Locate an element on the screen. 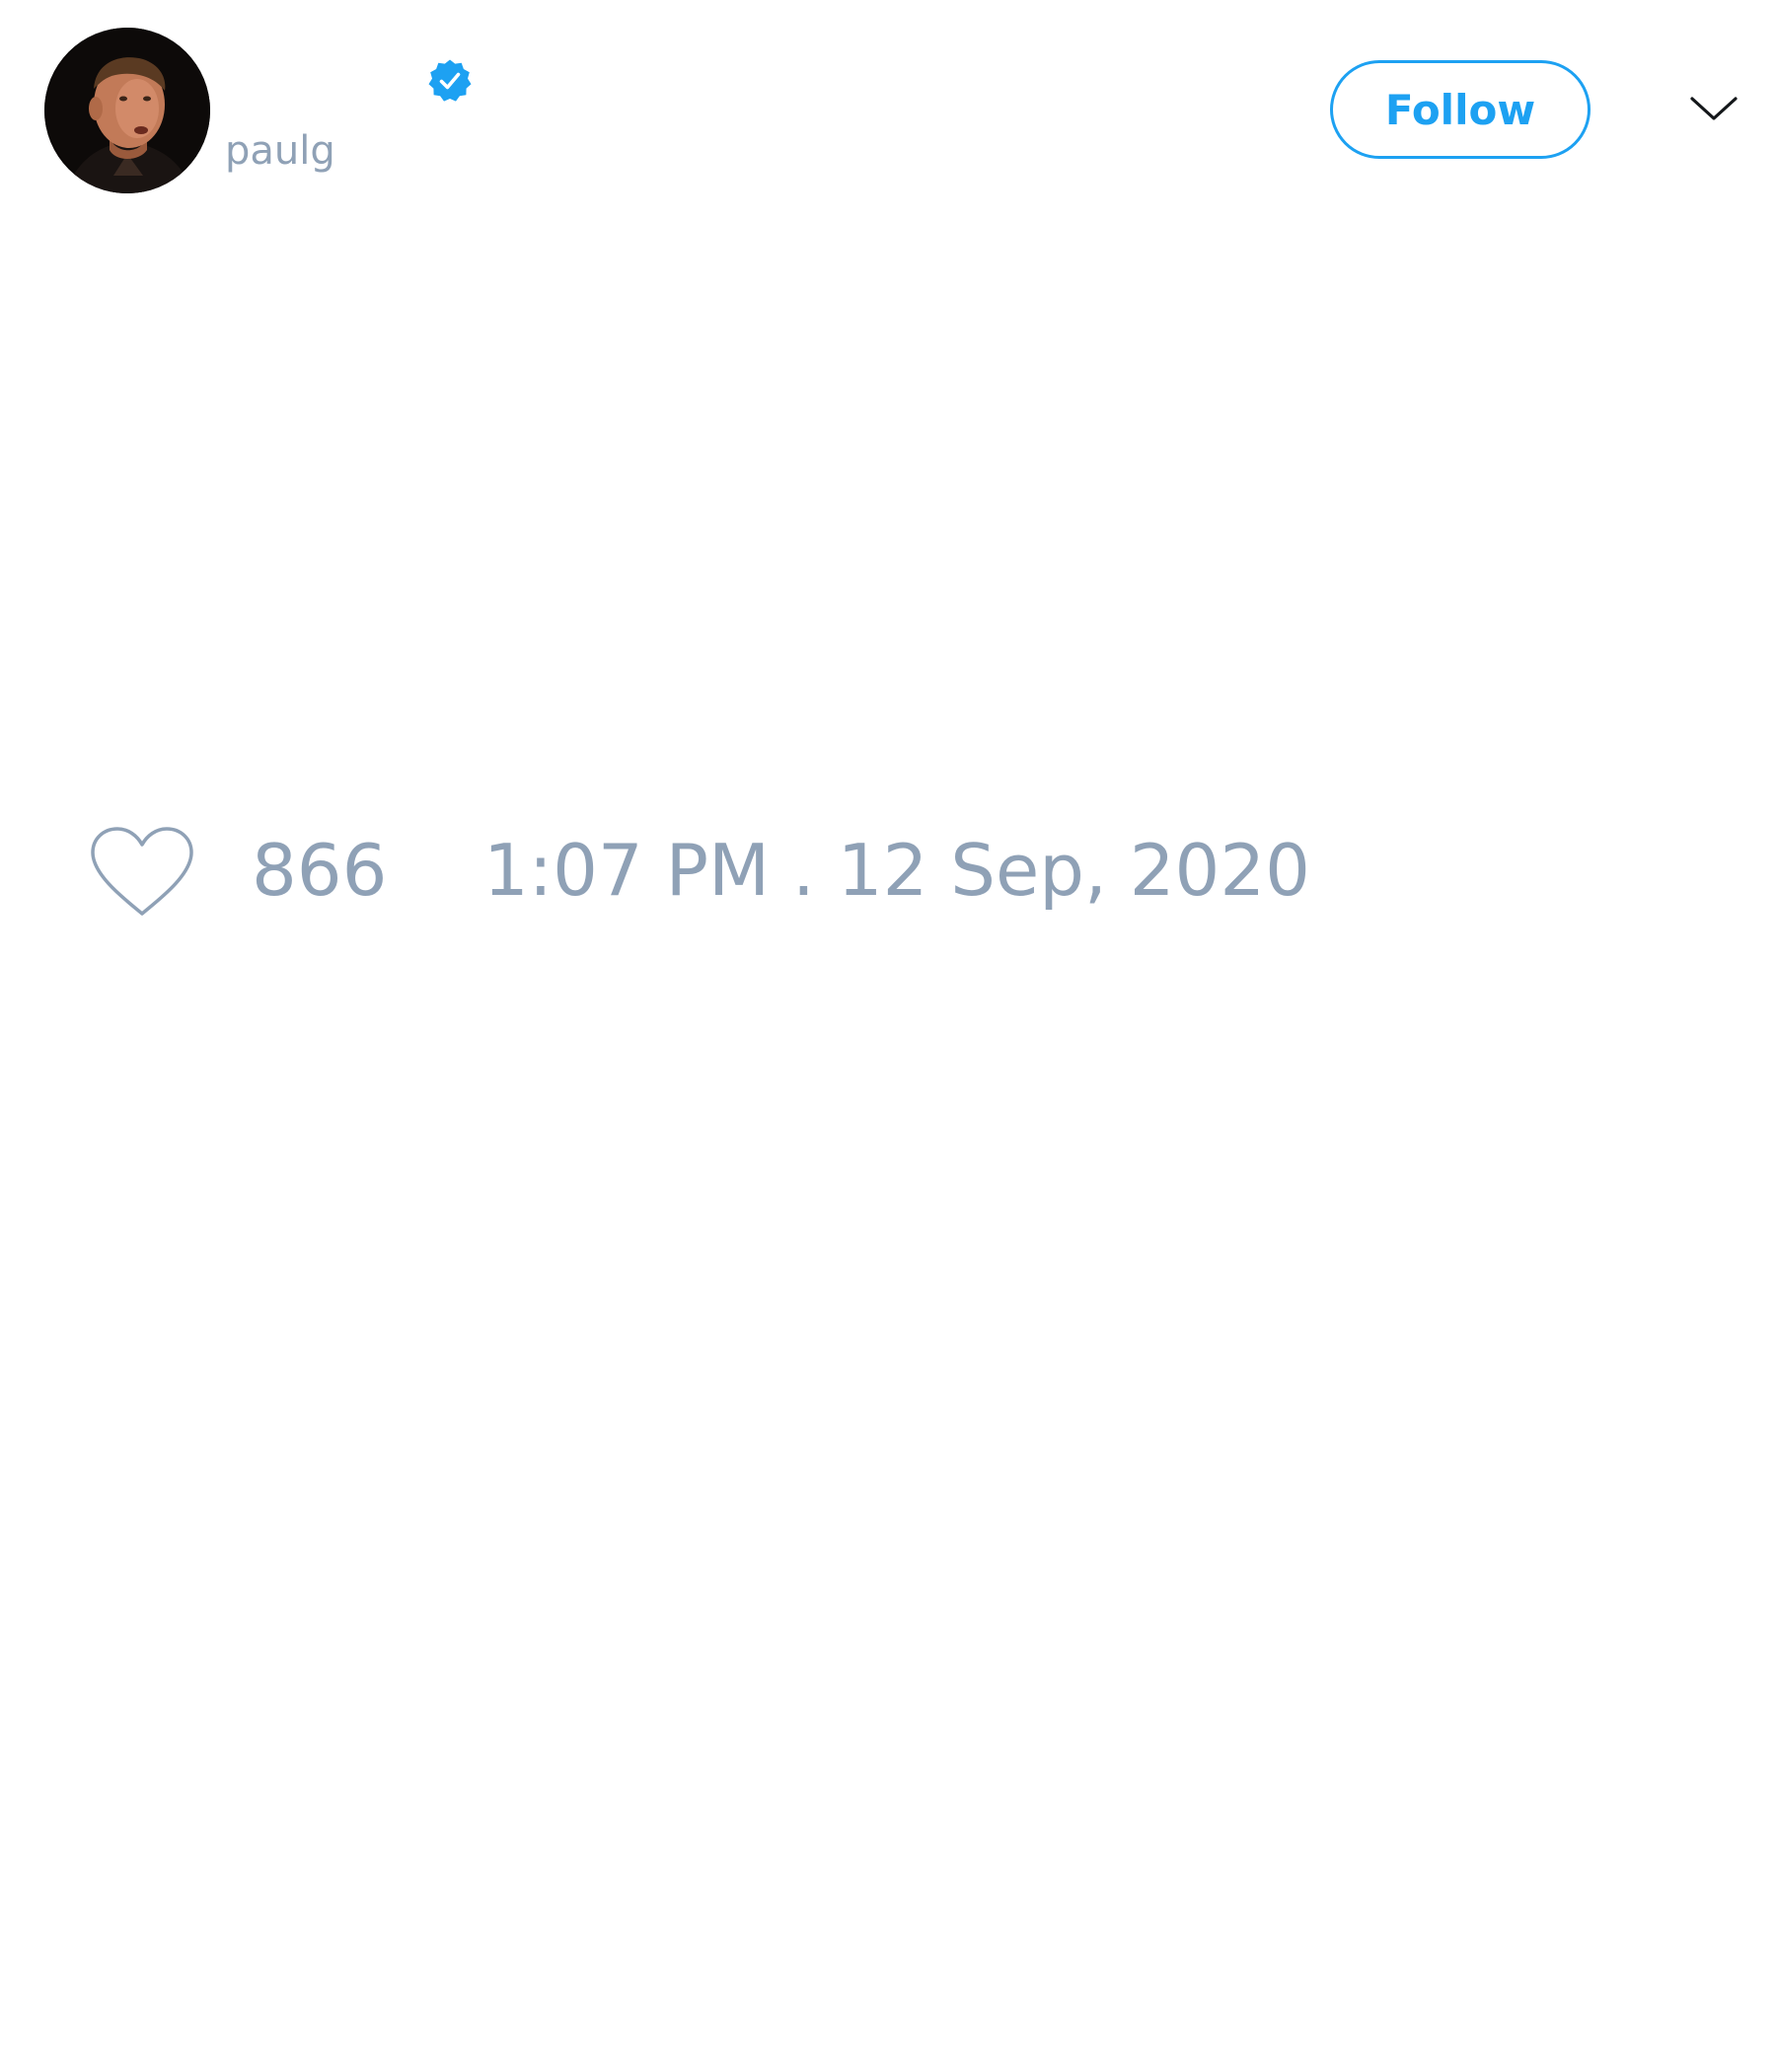  heart-icon is located at coordinates (142, 873).